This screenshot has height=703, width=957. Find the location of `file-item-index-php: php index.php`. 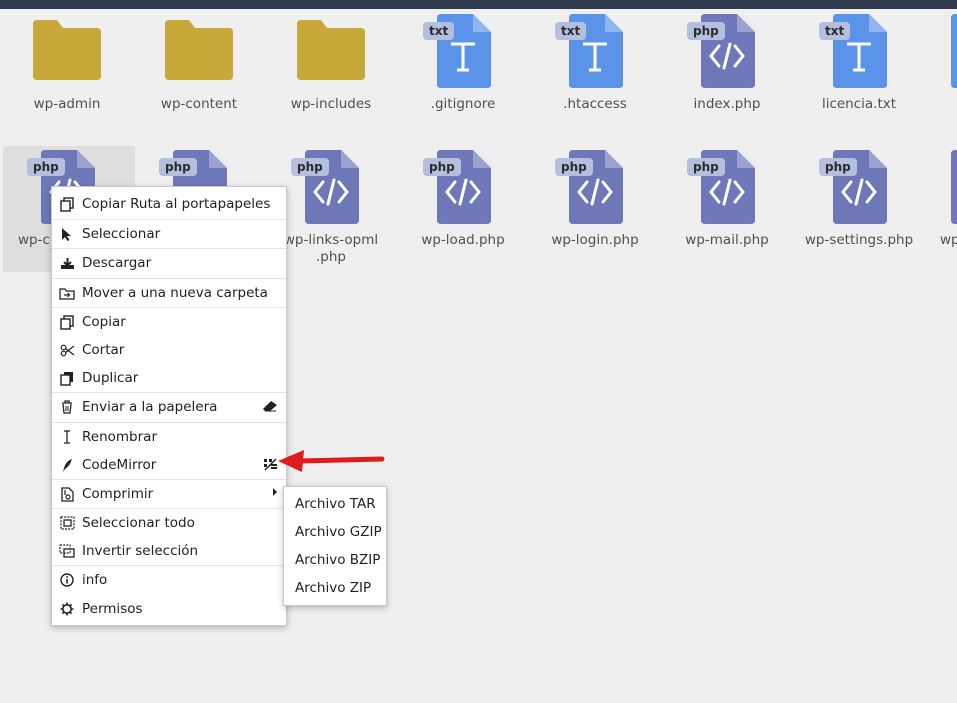

file-item-index-php: php index.php is located at coordinates (727, 73).